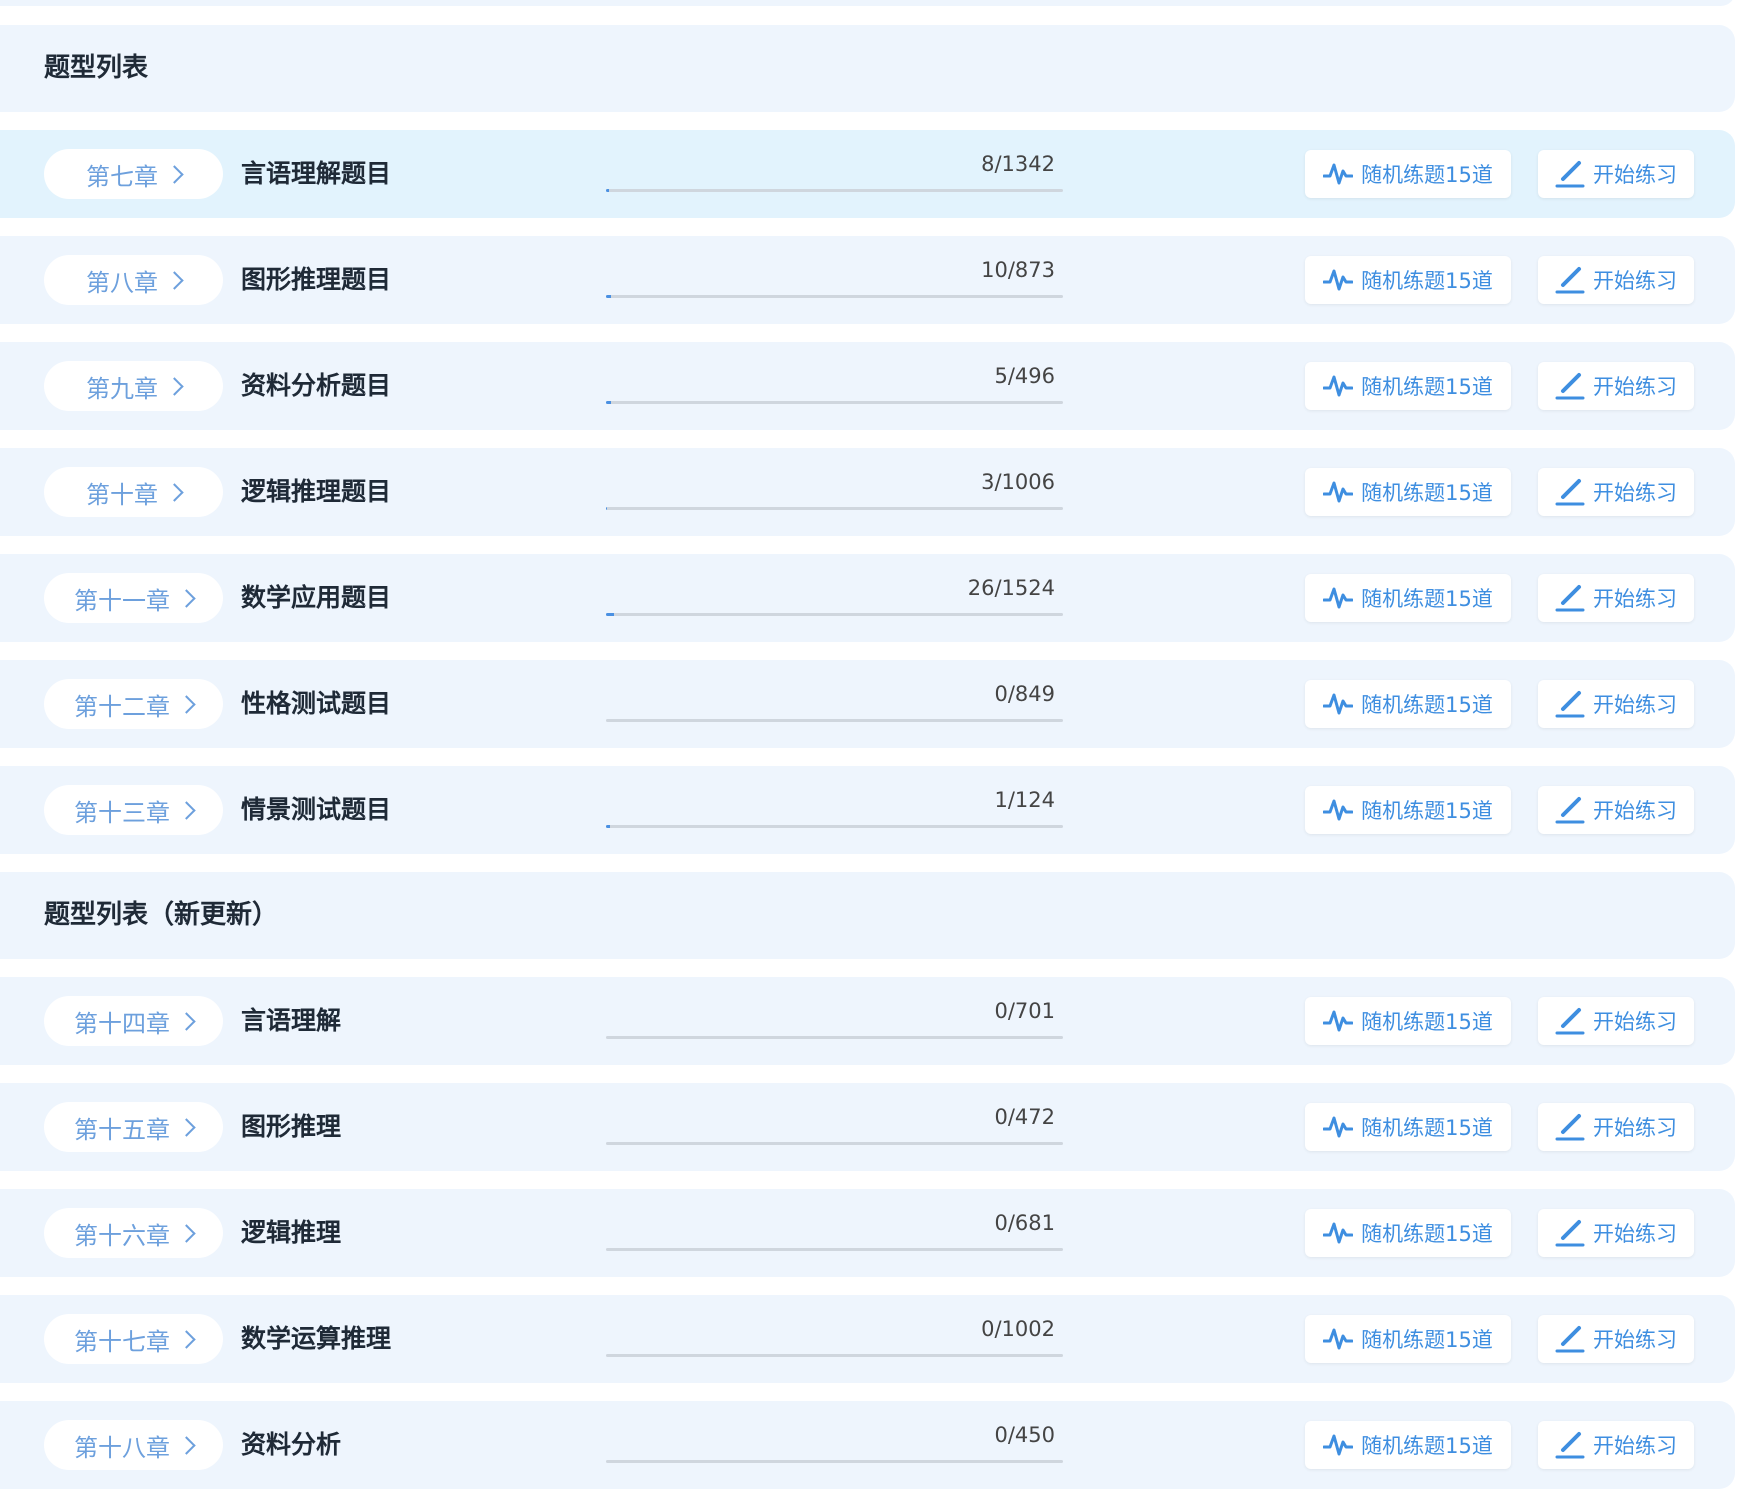 This screenshot has width=1755, height=1489. Describe the element at coordinates (316, 597) in the screenshot. I see `question-type-title: 数学应用题目` at that location.